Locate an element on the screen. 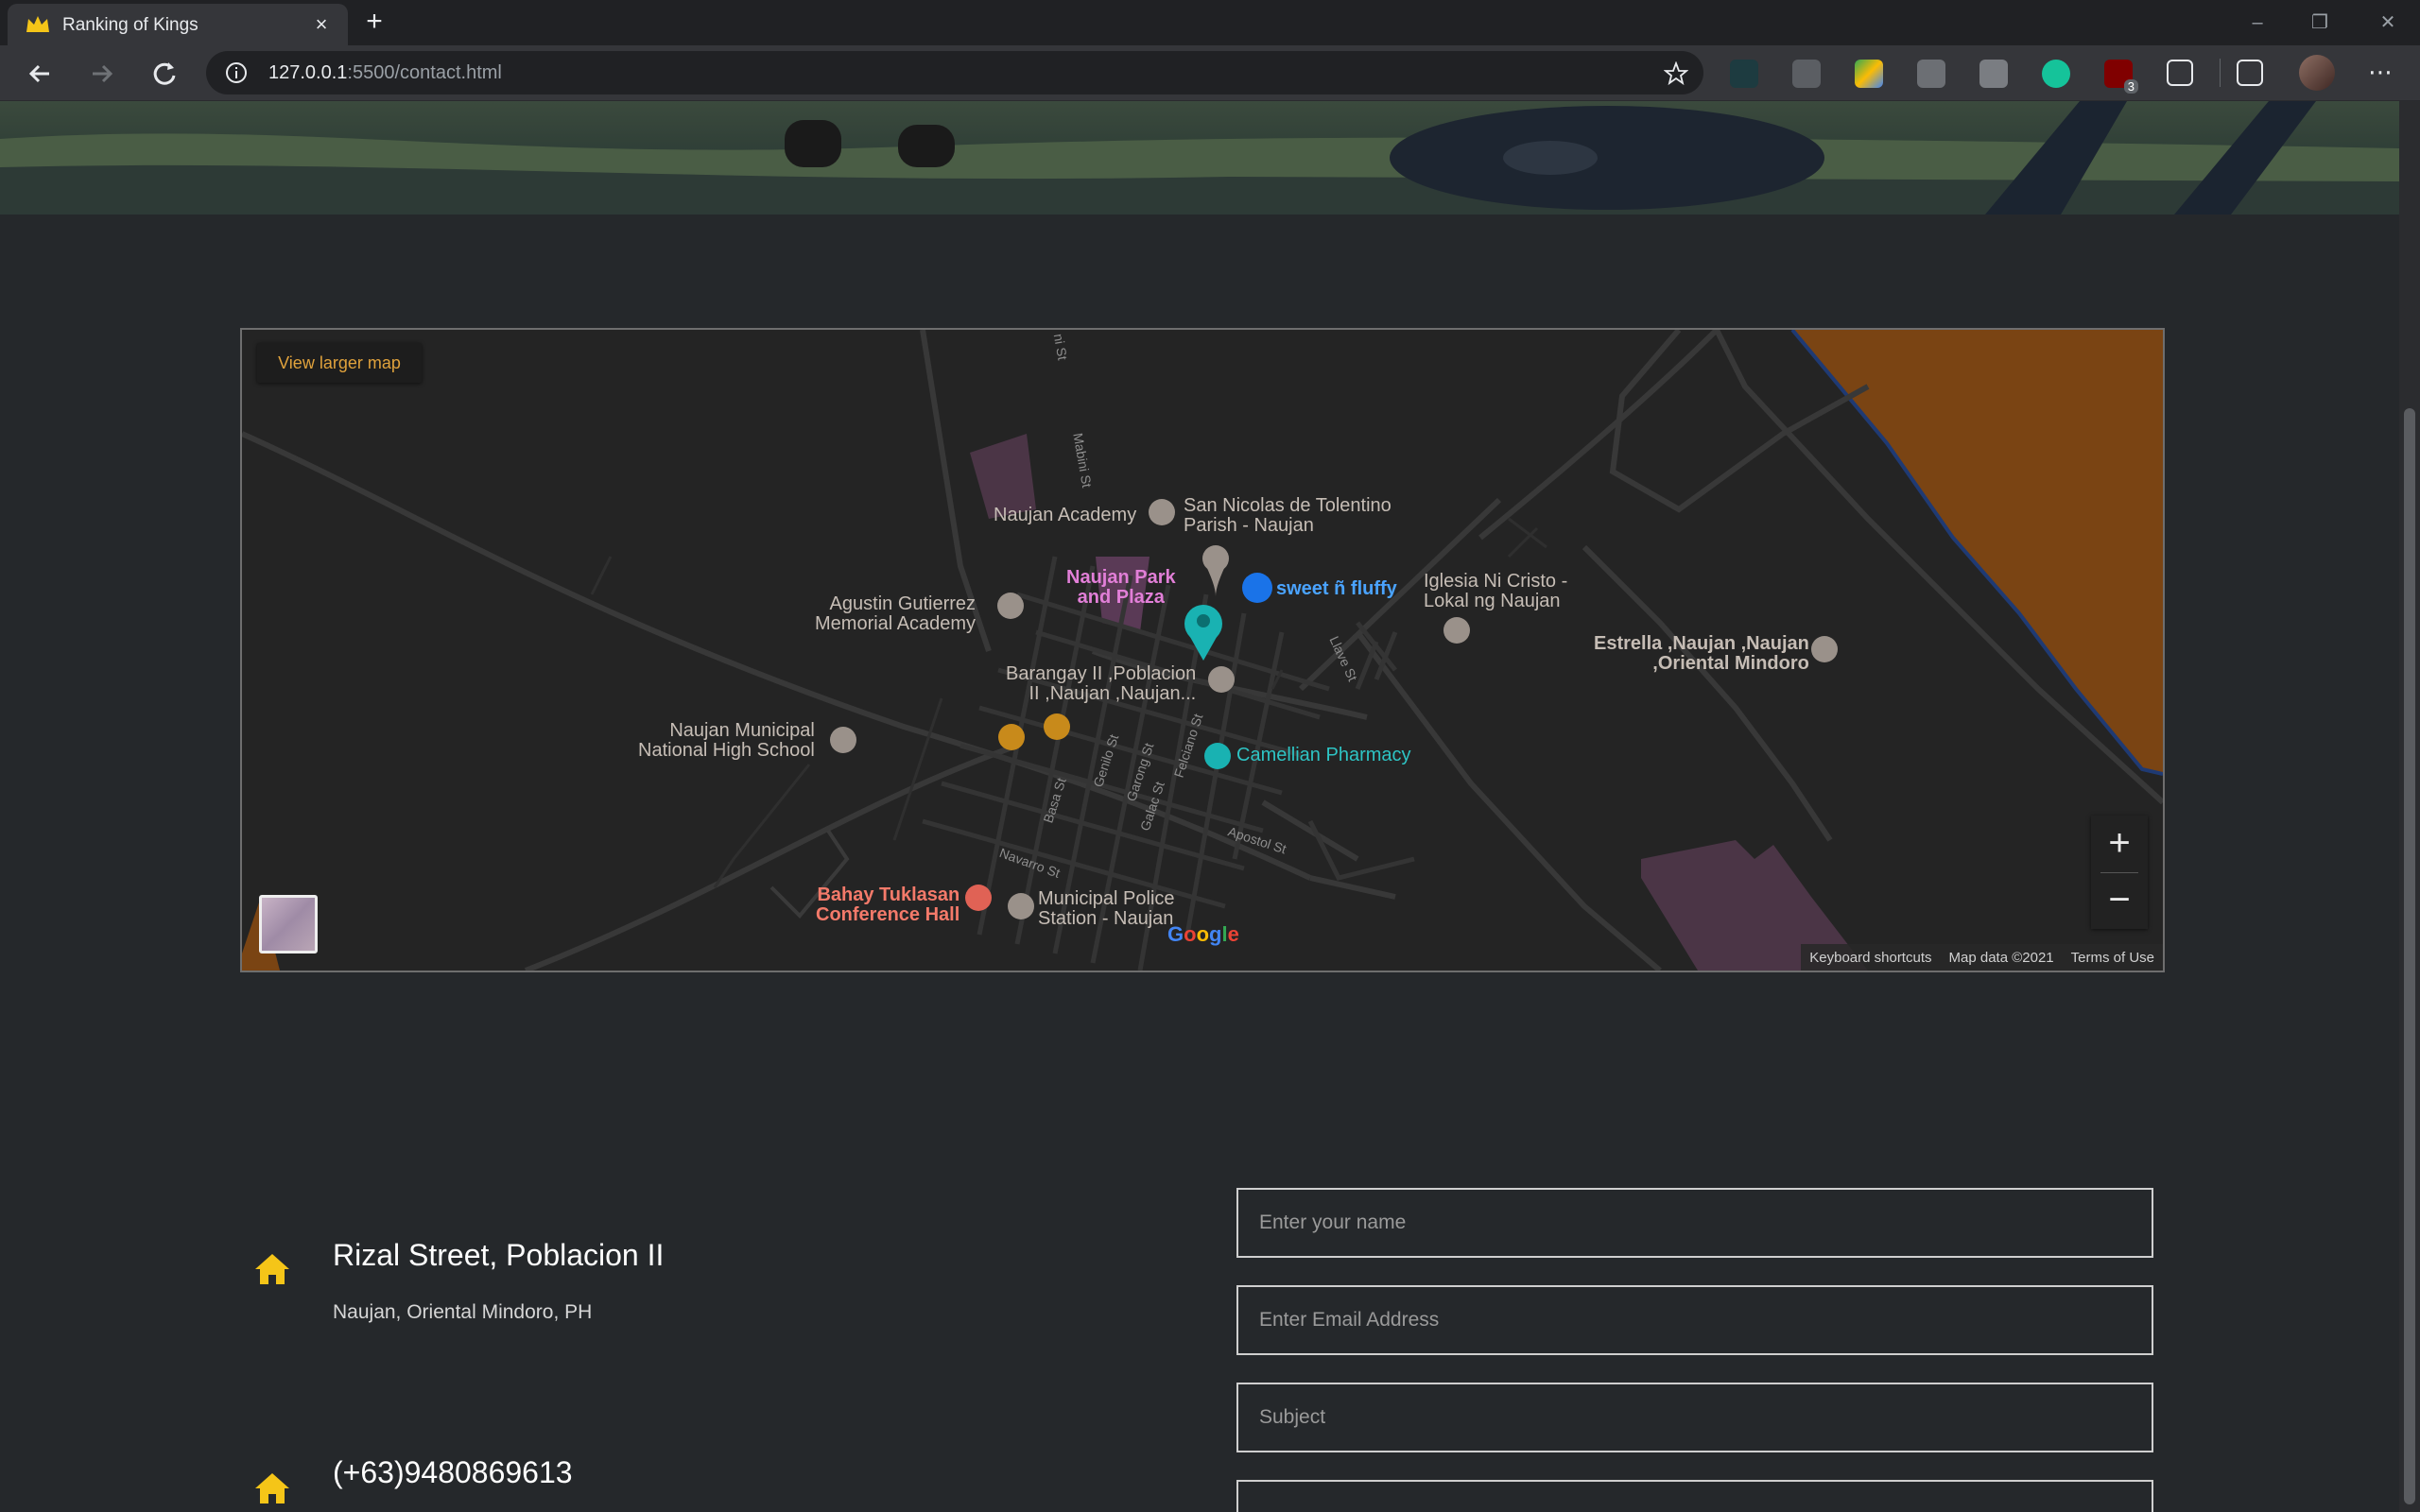 Image resolution: width=2420 pixels, height=1512 pixels. toolbar-separator is located at coordinates (2220, 73).